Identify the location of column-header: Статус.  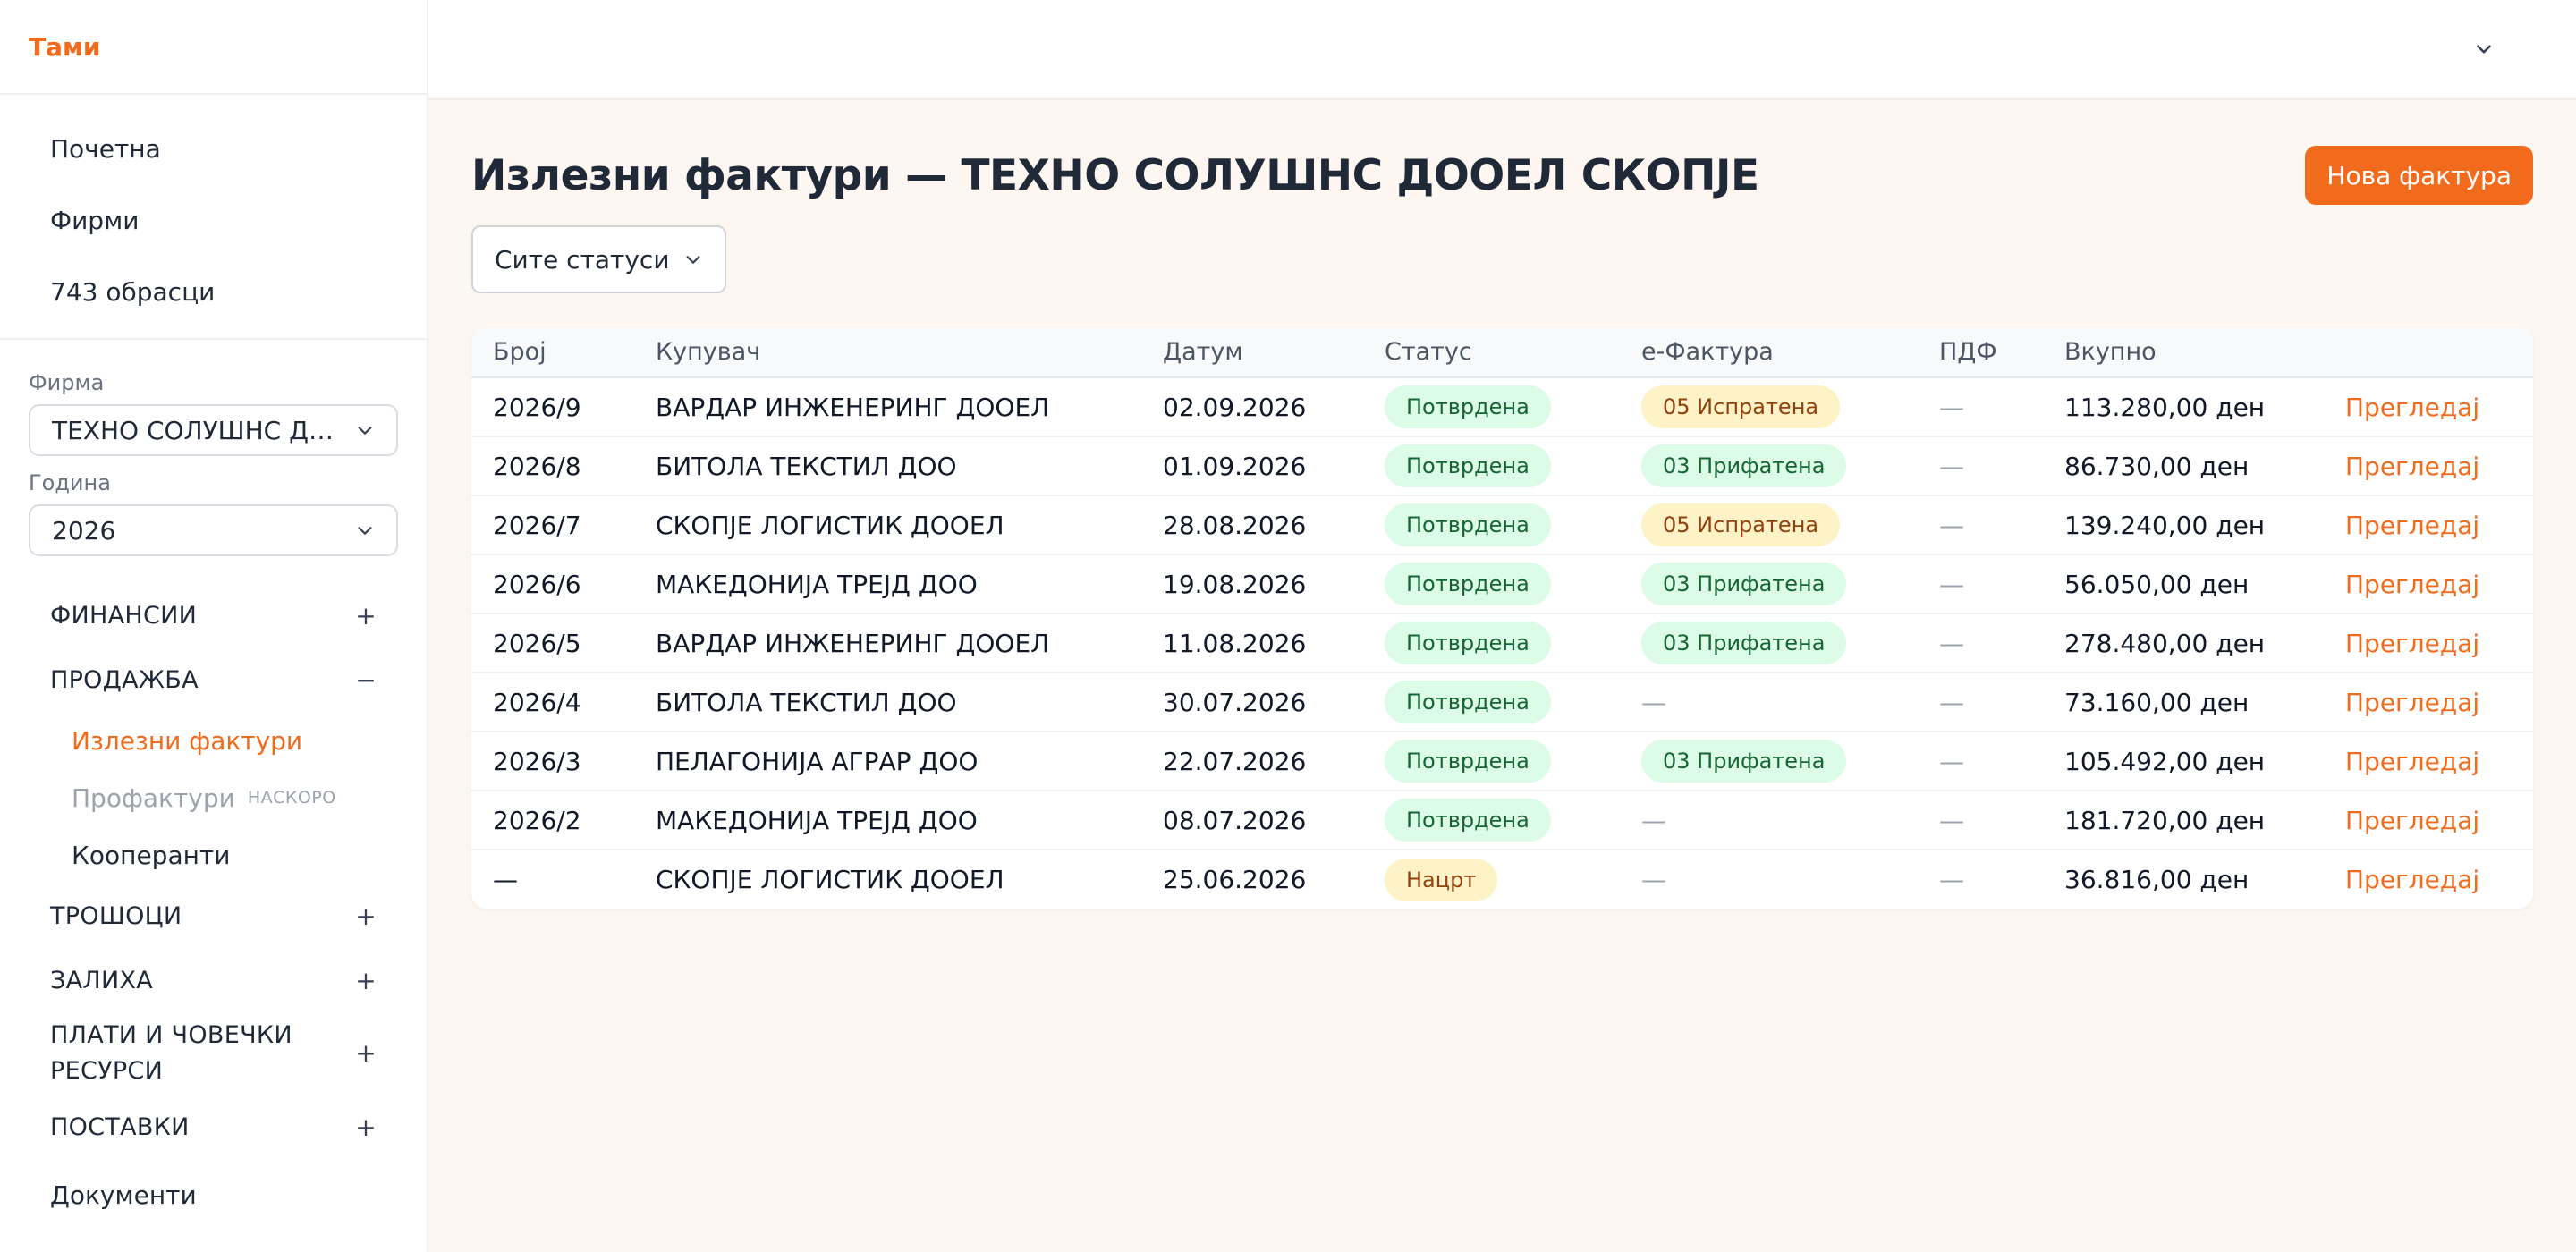
(1491, 352).